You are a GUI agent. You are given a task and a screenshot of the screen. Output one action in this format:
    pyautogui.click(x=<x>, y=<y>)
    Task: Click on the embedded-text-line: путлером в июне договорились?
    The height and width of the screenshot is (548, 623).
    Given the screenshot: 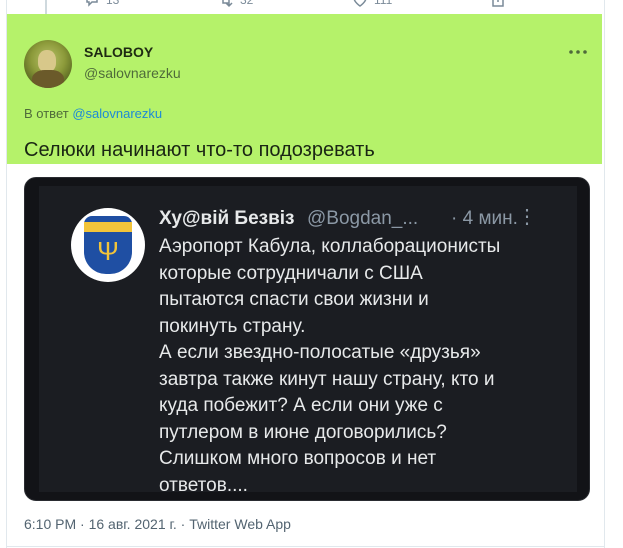 What is the action you would take?
    pyautogui.click(x=303, y=432)
    